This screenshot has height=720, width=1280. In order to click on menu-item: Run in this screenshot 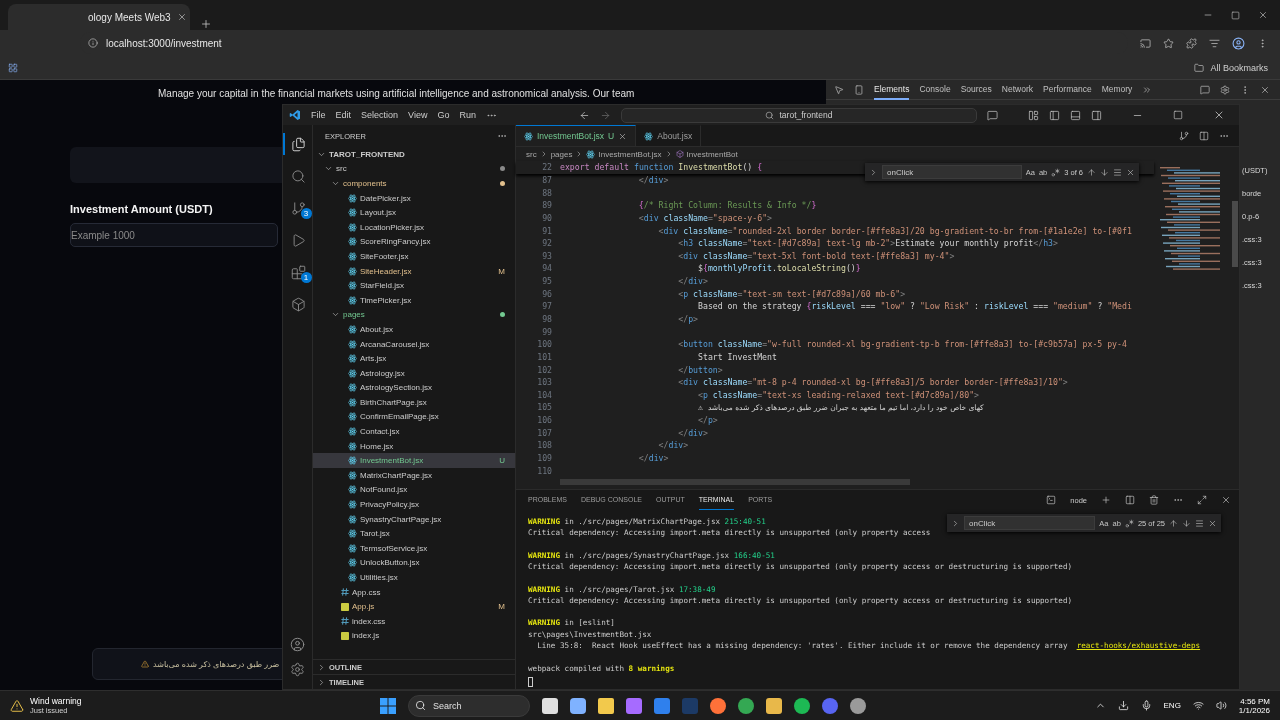, I will do `click(467, 115)`.